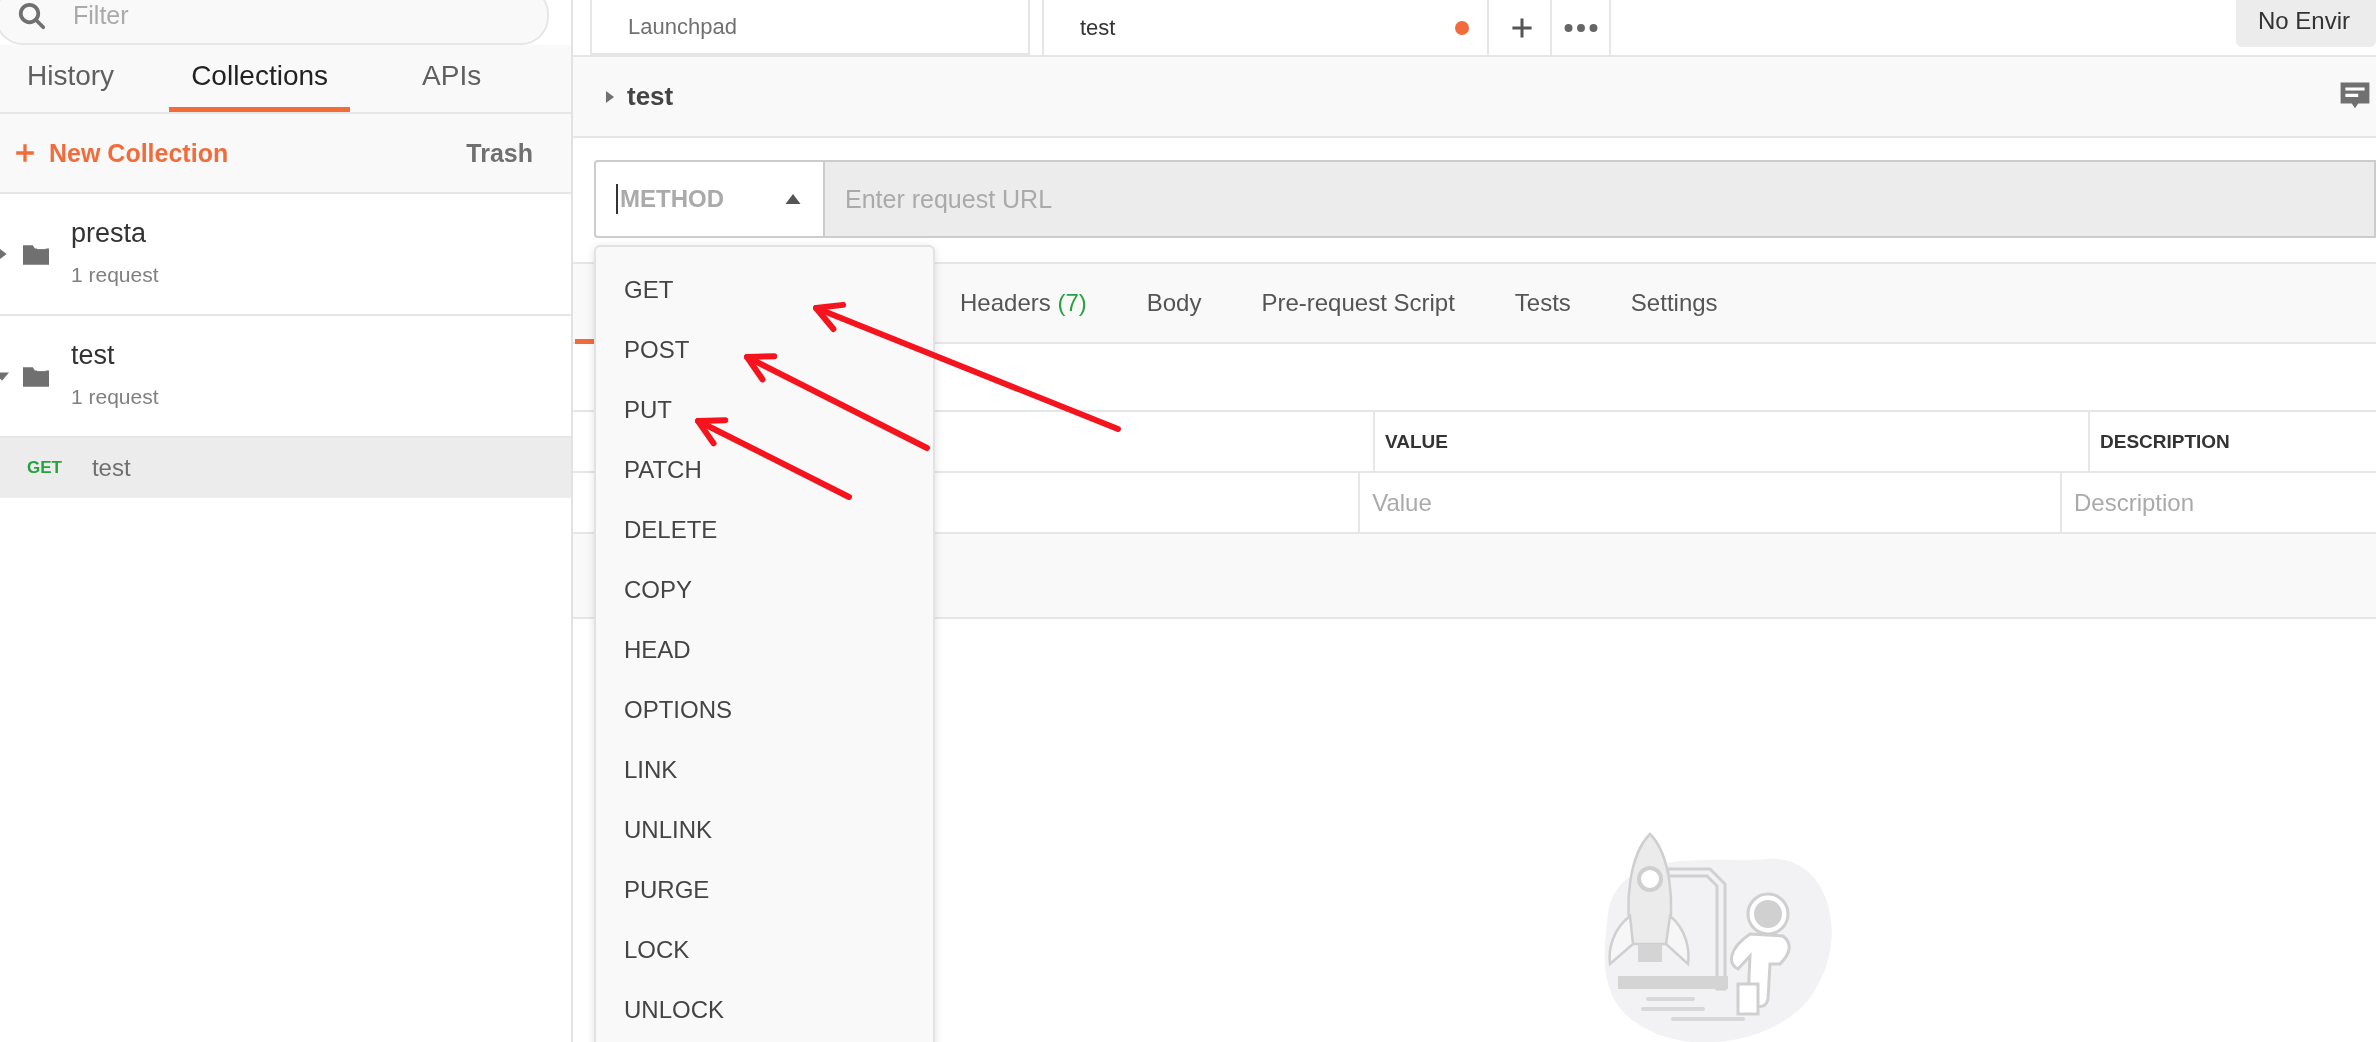 The height and width of the screenshot is (1042, 2376). What do you see at coordinates (1580, 27) in the screenshot?
I see `more-icon` at bounding box center [1580, 27].